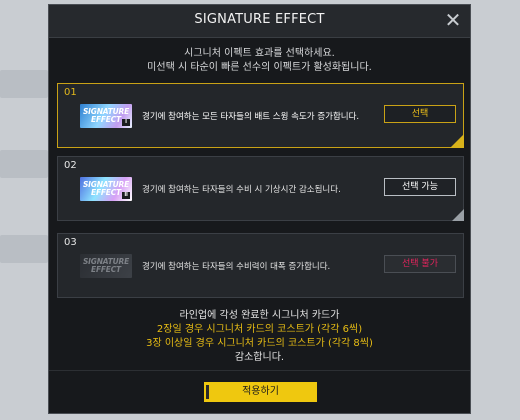 The height and width of the screenshot is (420, 520). Describe the element at coordinates (126, 122) in the screenshot. I see `tier-badge: I` at that location.